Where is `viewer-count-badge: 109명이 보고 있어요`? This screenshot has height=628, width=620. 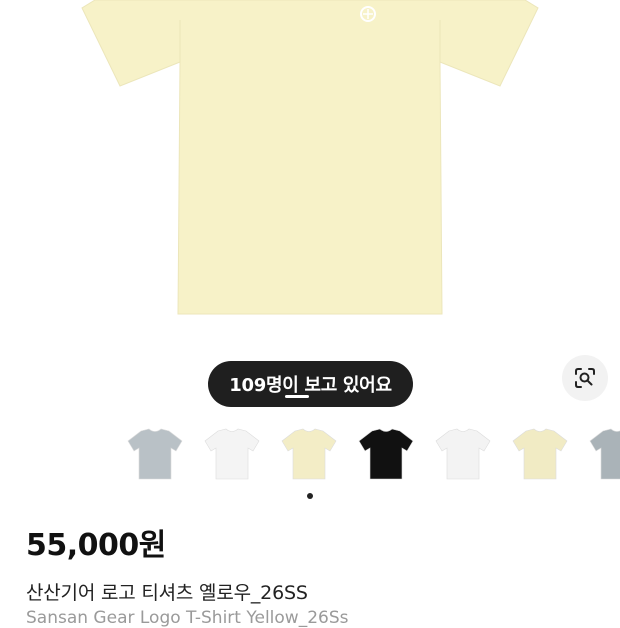 viewer-count-badge: 109명이 보고 있어요 is located at coordinates (310, 384).